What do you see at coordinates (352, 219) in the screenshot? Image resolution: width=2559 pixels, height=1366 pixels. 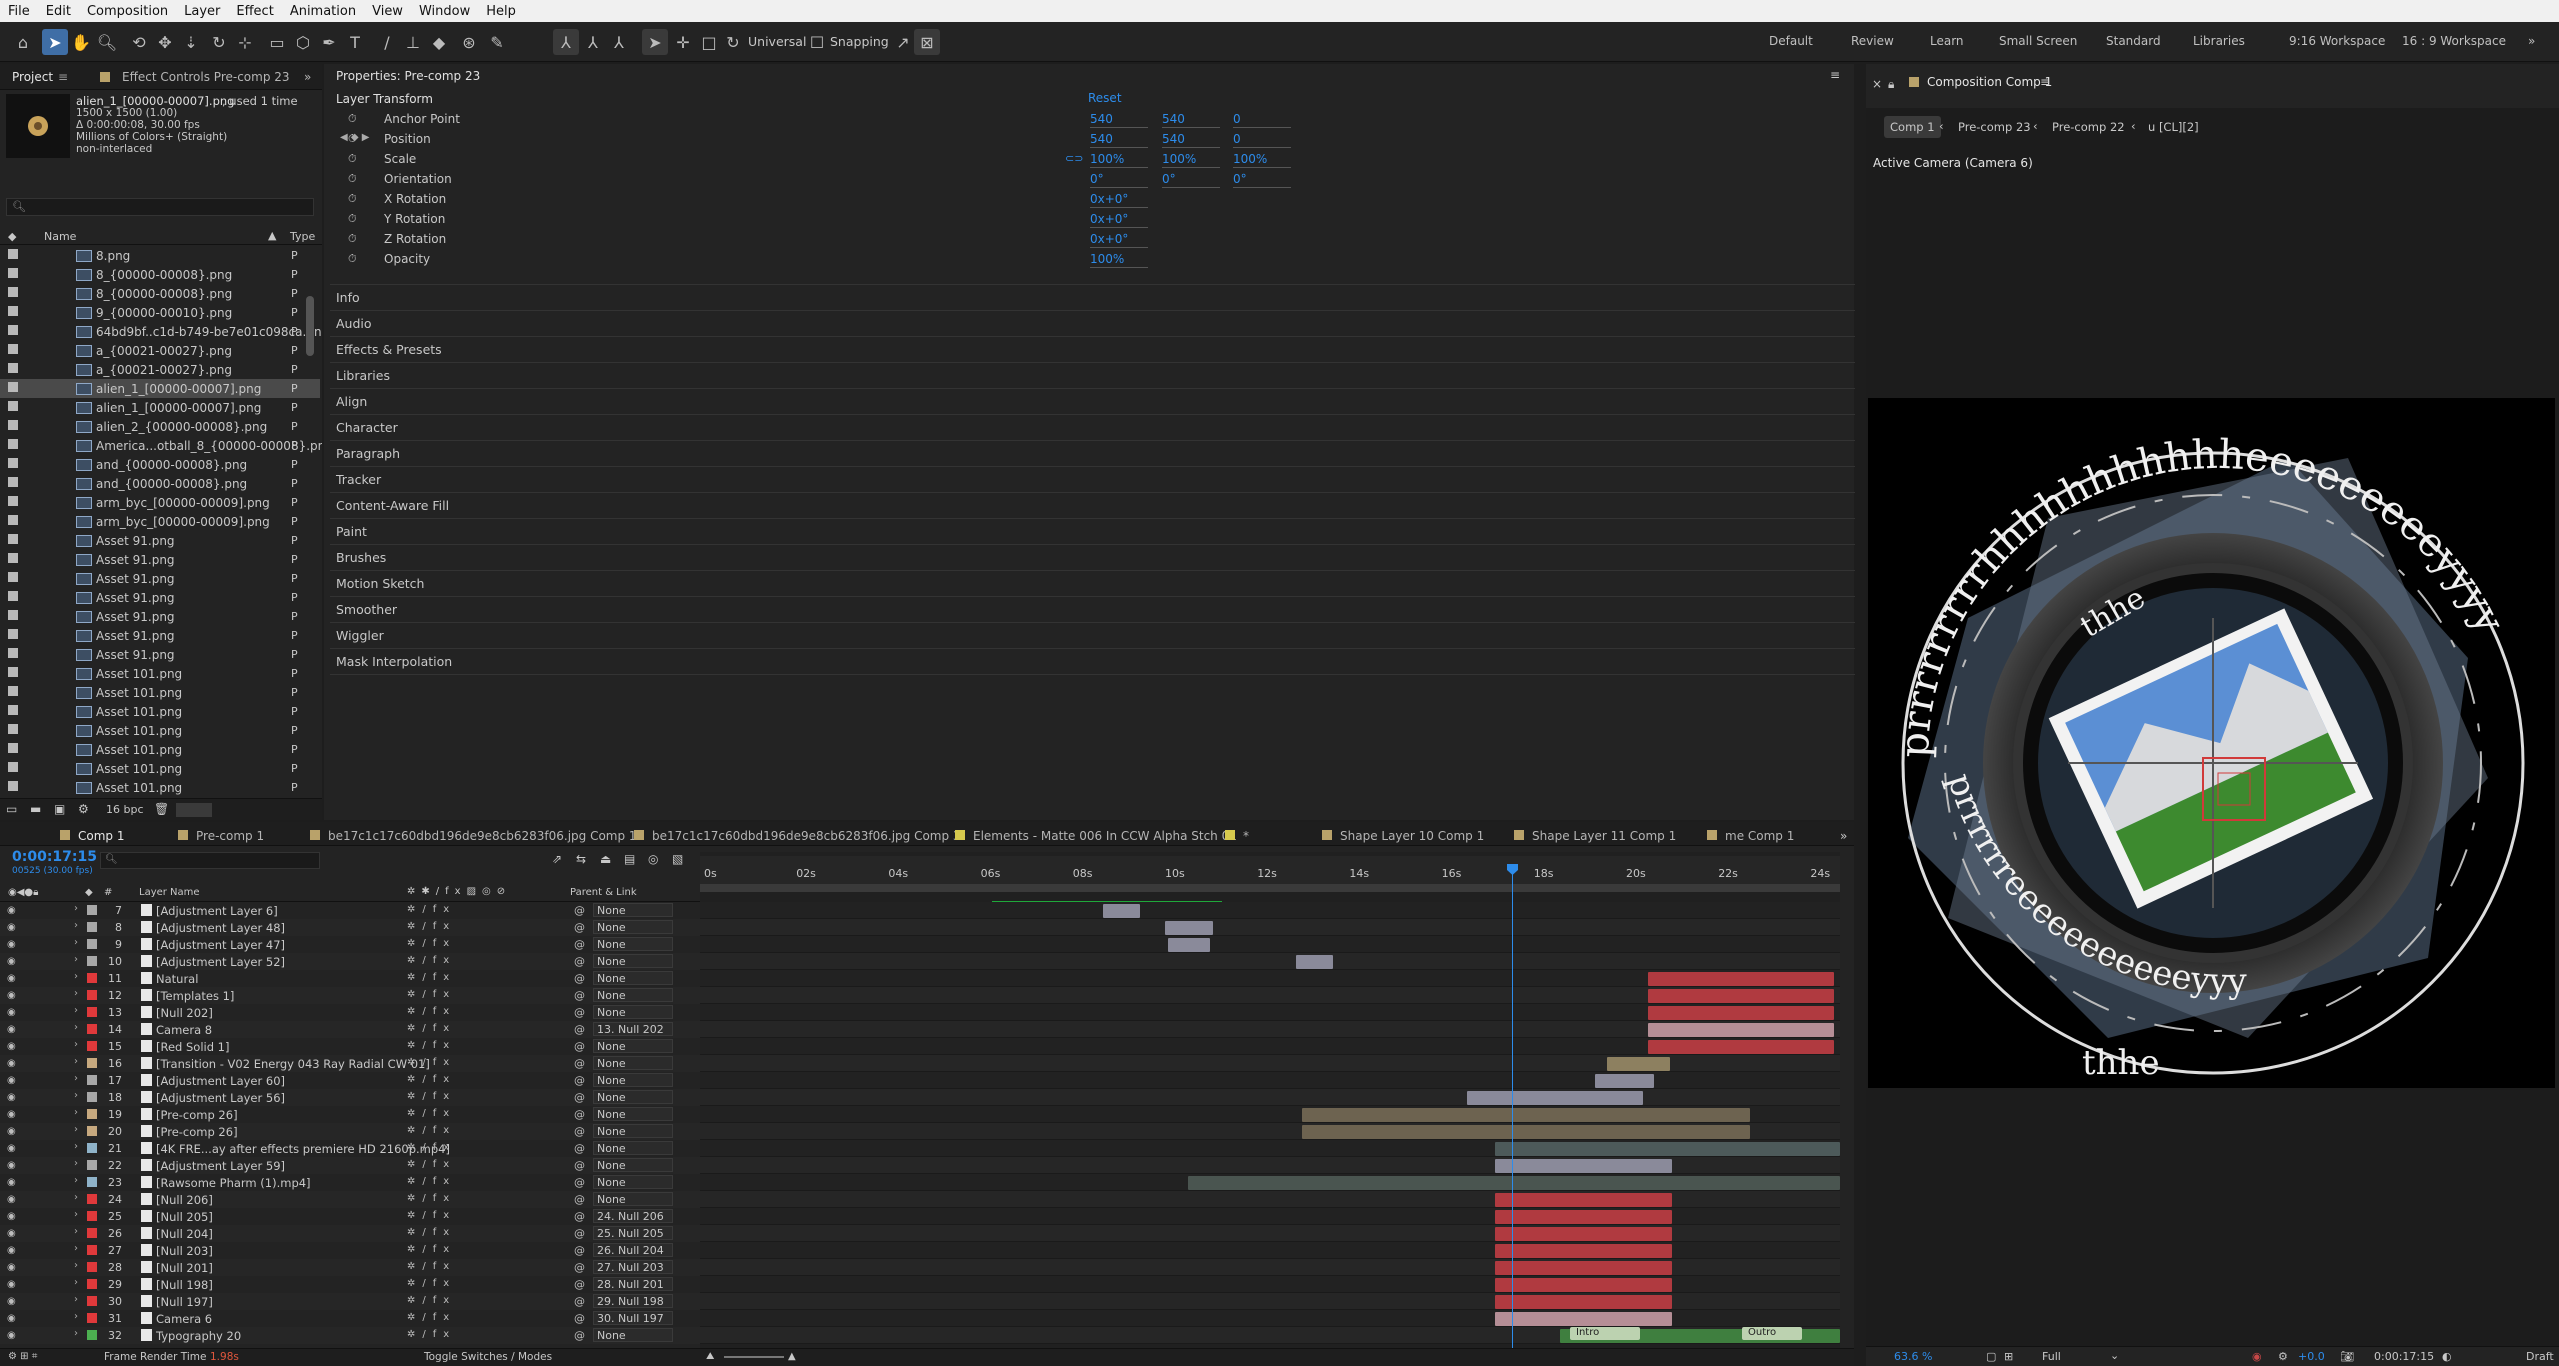 I see `stopwatch-icon: ⏱` at bounding box center [352, 219].